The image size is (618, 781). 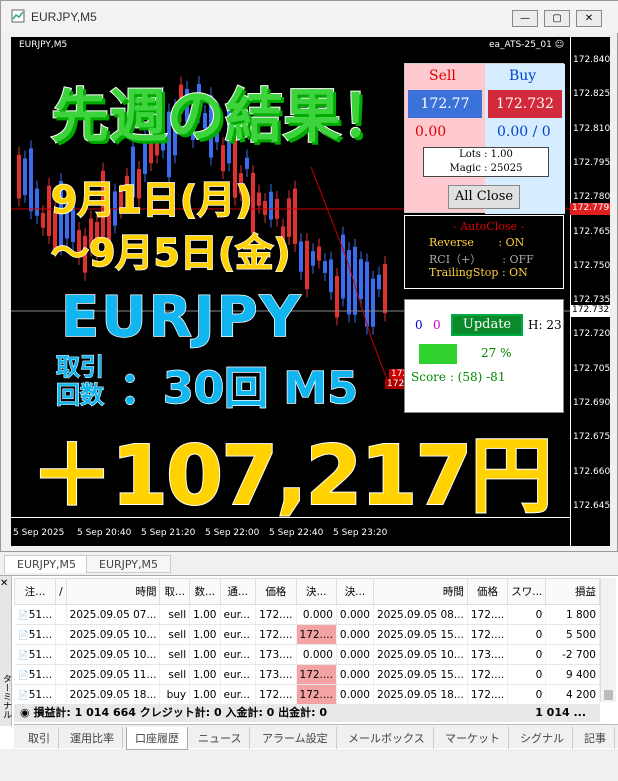 What do you see at coordinates (486, 162) in the screenshot?
I see `lots-box: Lots : 1.00 Magic : 25025` at bounding box center [486, 162].